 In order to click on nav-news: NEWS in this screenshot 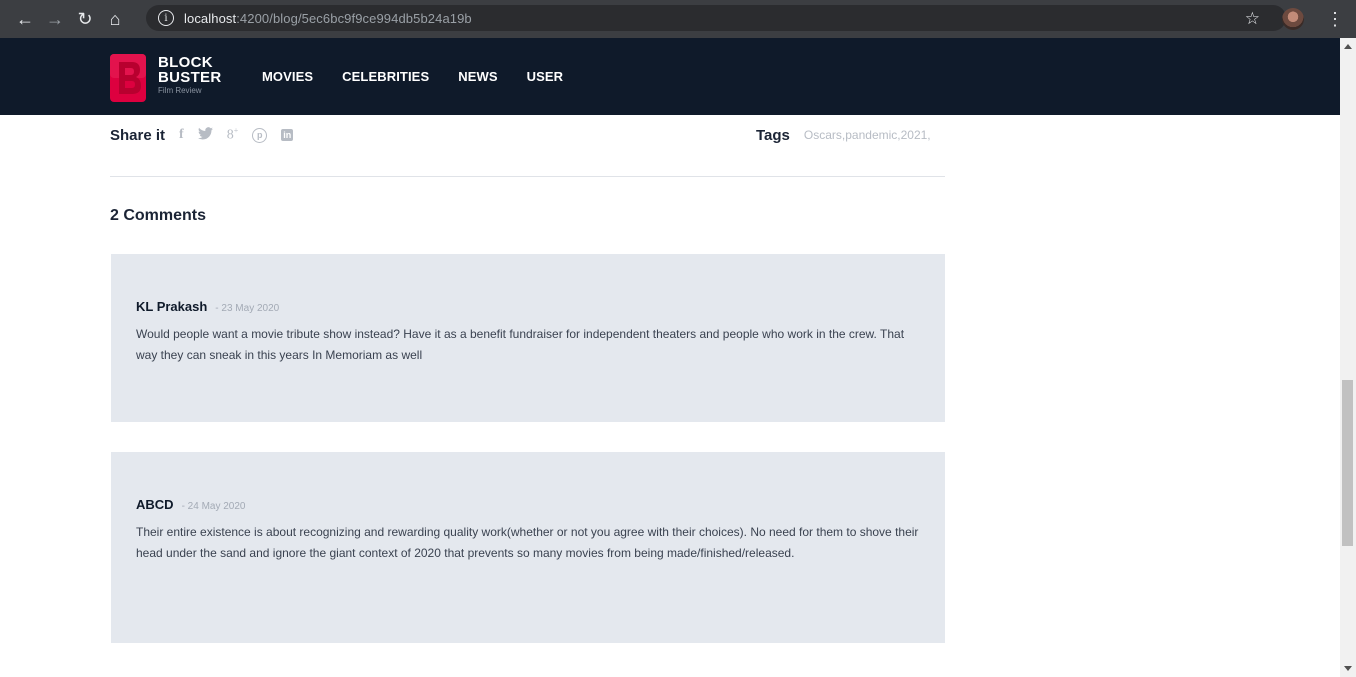, I will do `click(477, 76)`.